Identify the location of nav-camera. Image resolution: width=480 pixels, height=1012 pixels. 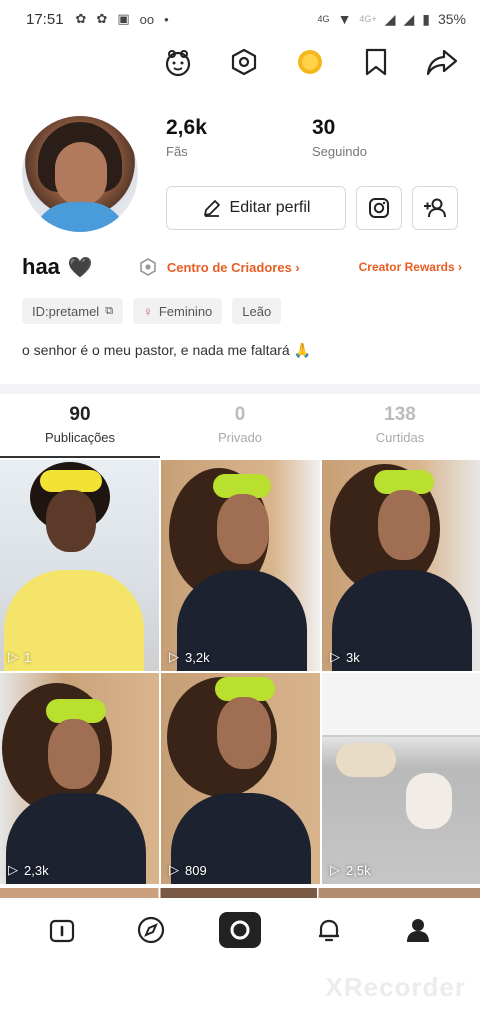
(240, 930).